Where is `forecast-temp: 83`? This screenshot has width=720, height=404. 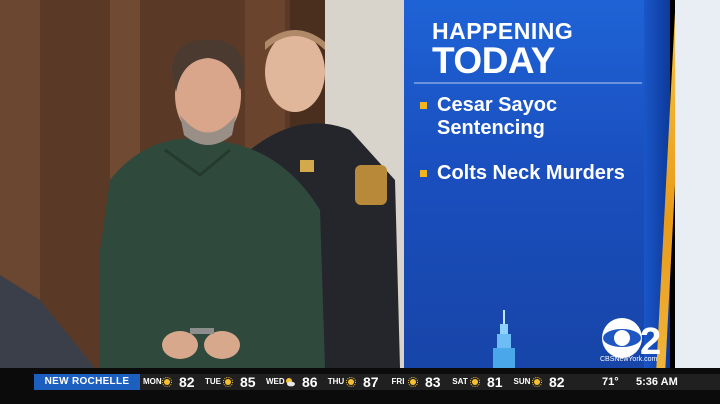
forecast-temp: 83 is located at coordinates (433, 382).